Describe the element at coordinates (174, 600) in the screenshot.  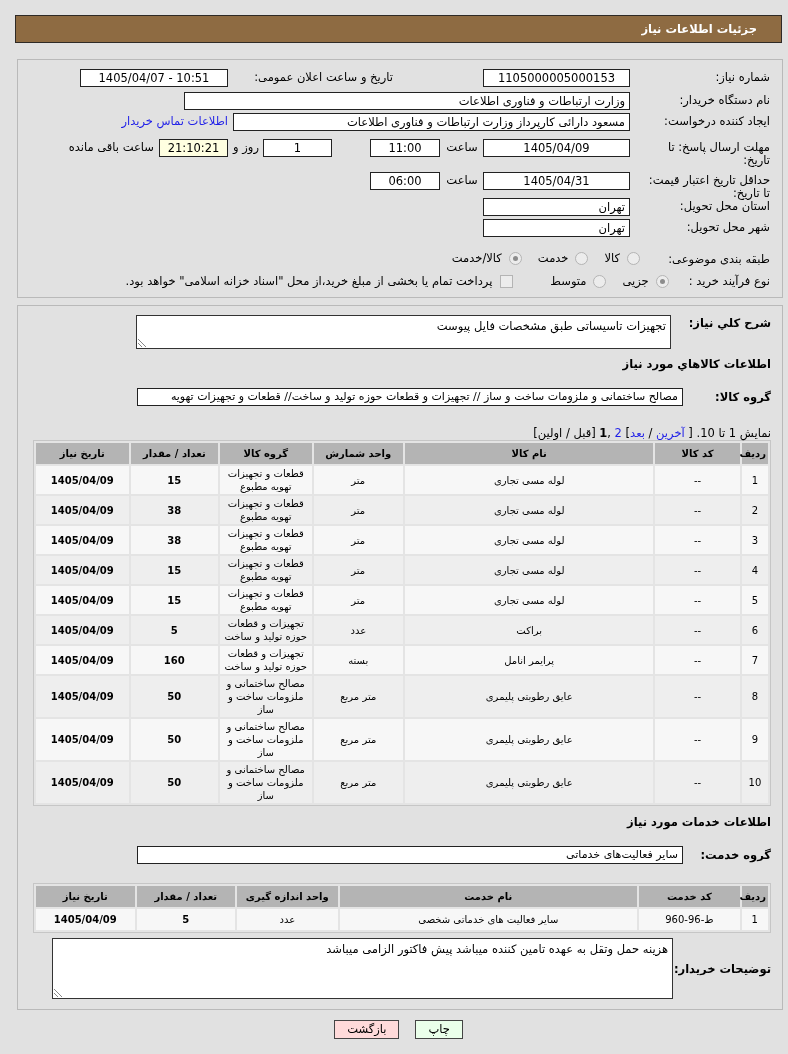
I see `table-cell: 15` at that location.